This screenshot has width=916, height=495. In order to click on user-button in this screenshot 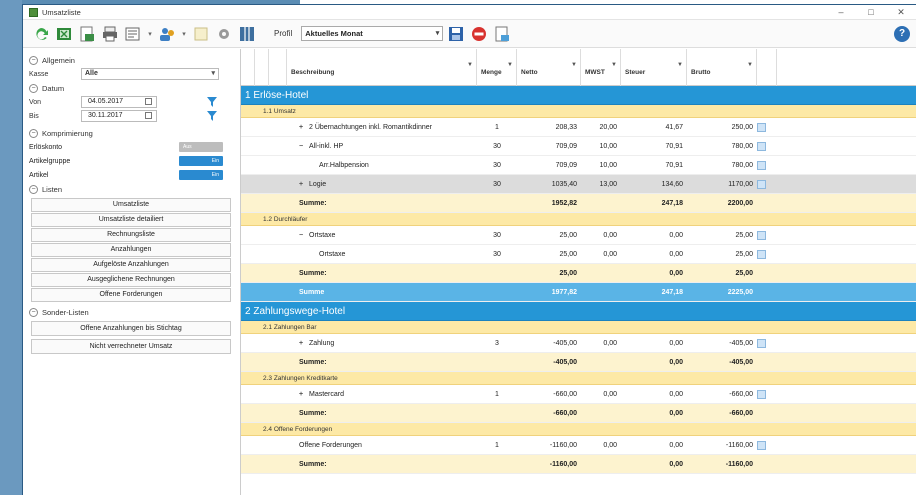, I will do `click(167, 34)`.